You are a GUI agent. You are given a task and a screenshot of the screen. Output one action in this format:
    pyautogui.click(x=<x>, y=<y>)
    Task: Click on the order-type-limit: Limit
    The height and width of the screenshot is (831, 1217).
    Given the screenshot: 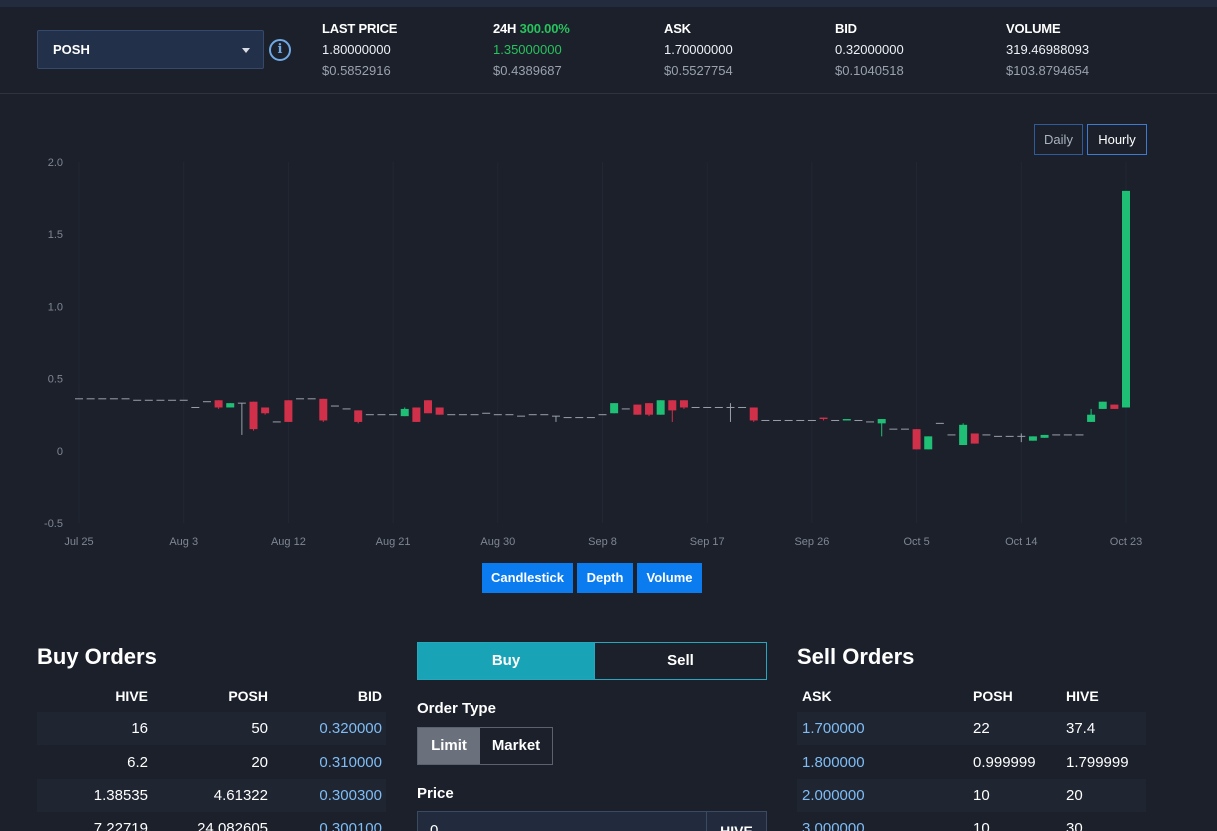 What is the action you would take?
    pyautogui.click(x=449, y=746)
    